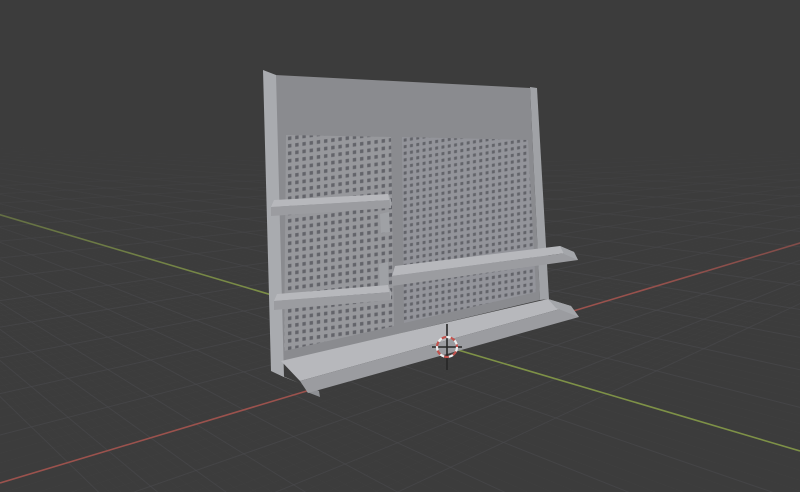 The height and width of the screenshot is (492, 800). I want to click on pegboard-perforation-left, so click(339, 243).